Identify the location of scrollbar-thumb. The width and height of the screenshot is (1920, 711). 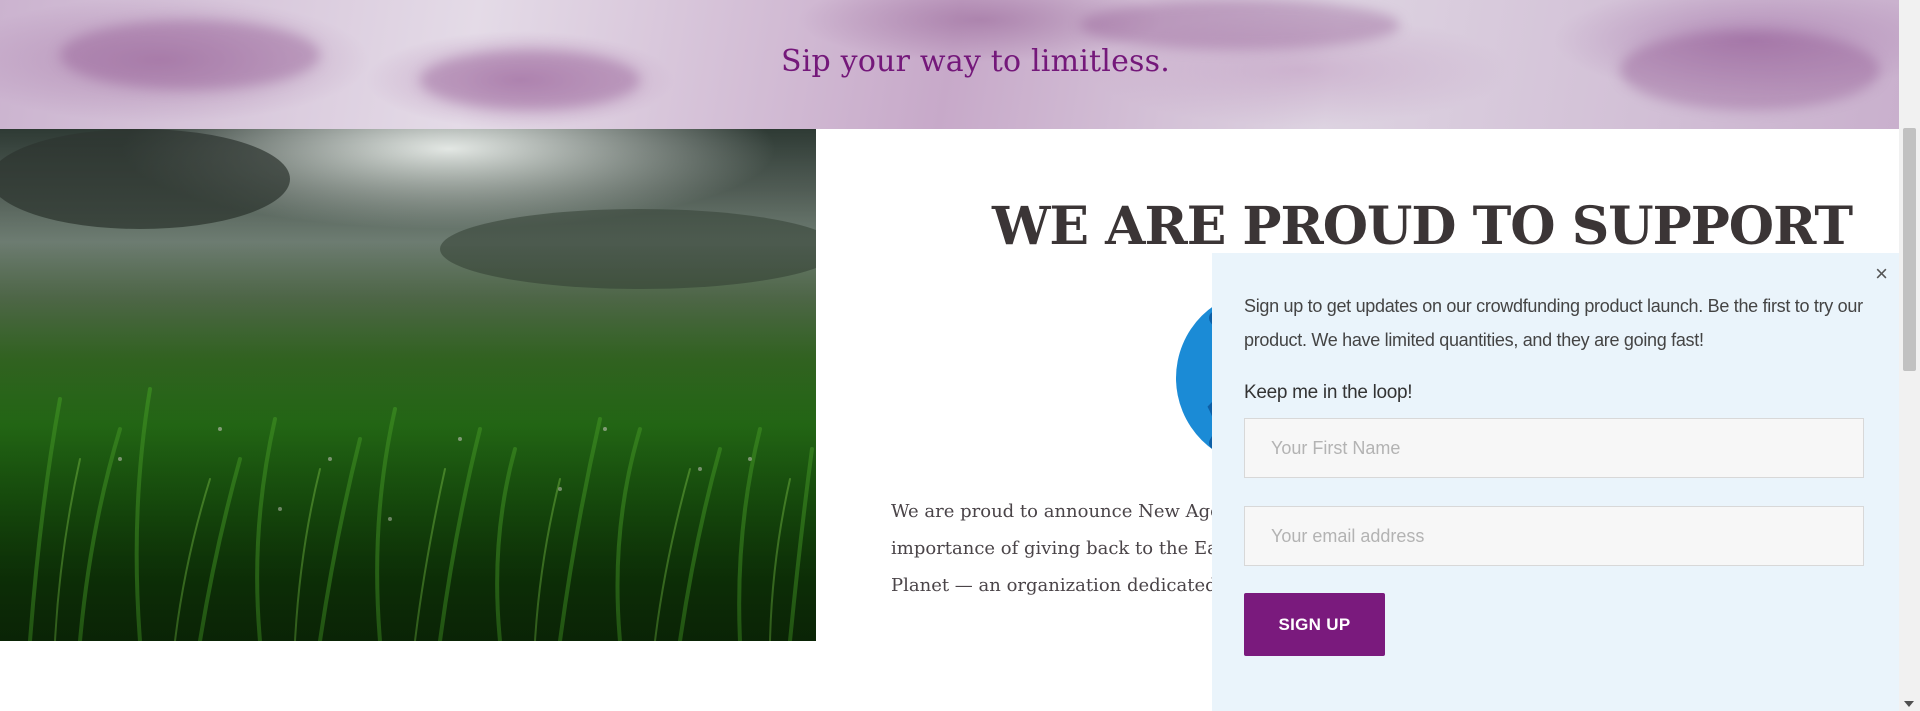
(1909, 249).